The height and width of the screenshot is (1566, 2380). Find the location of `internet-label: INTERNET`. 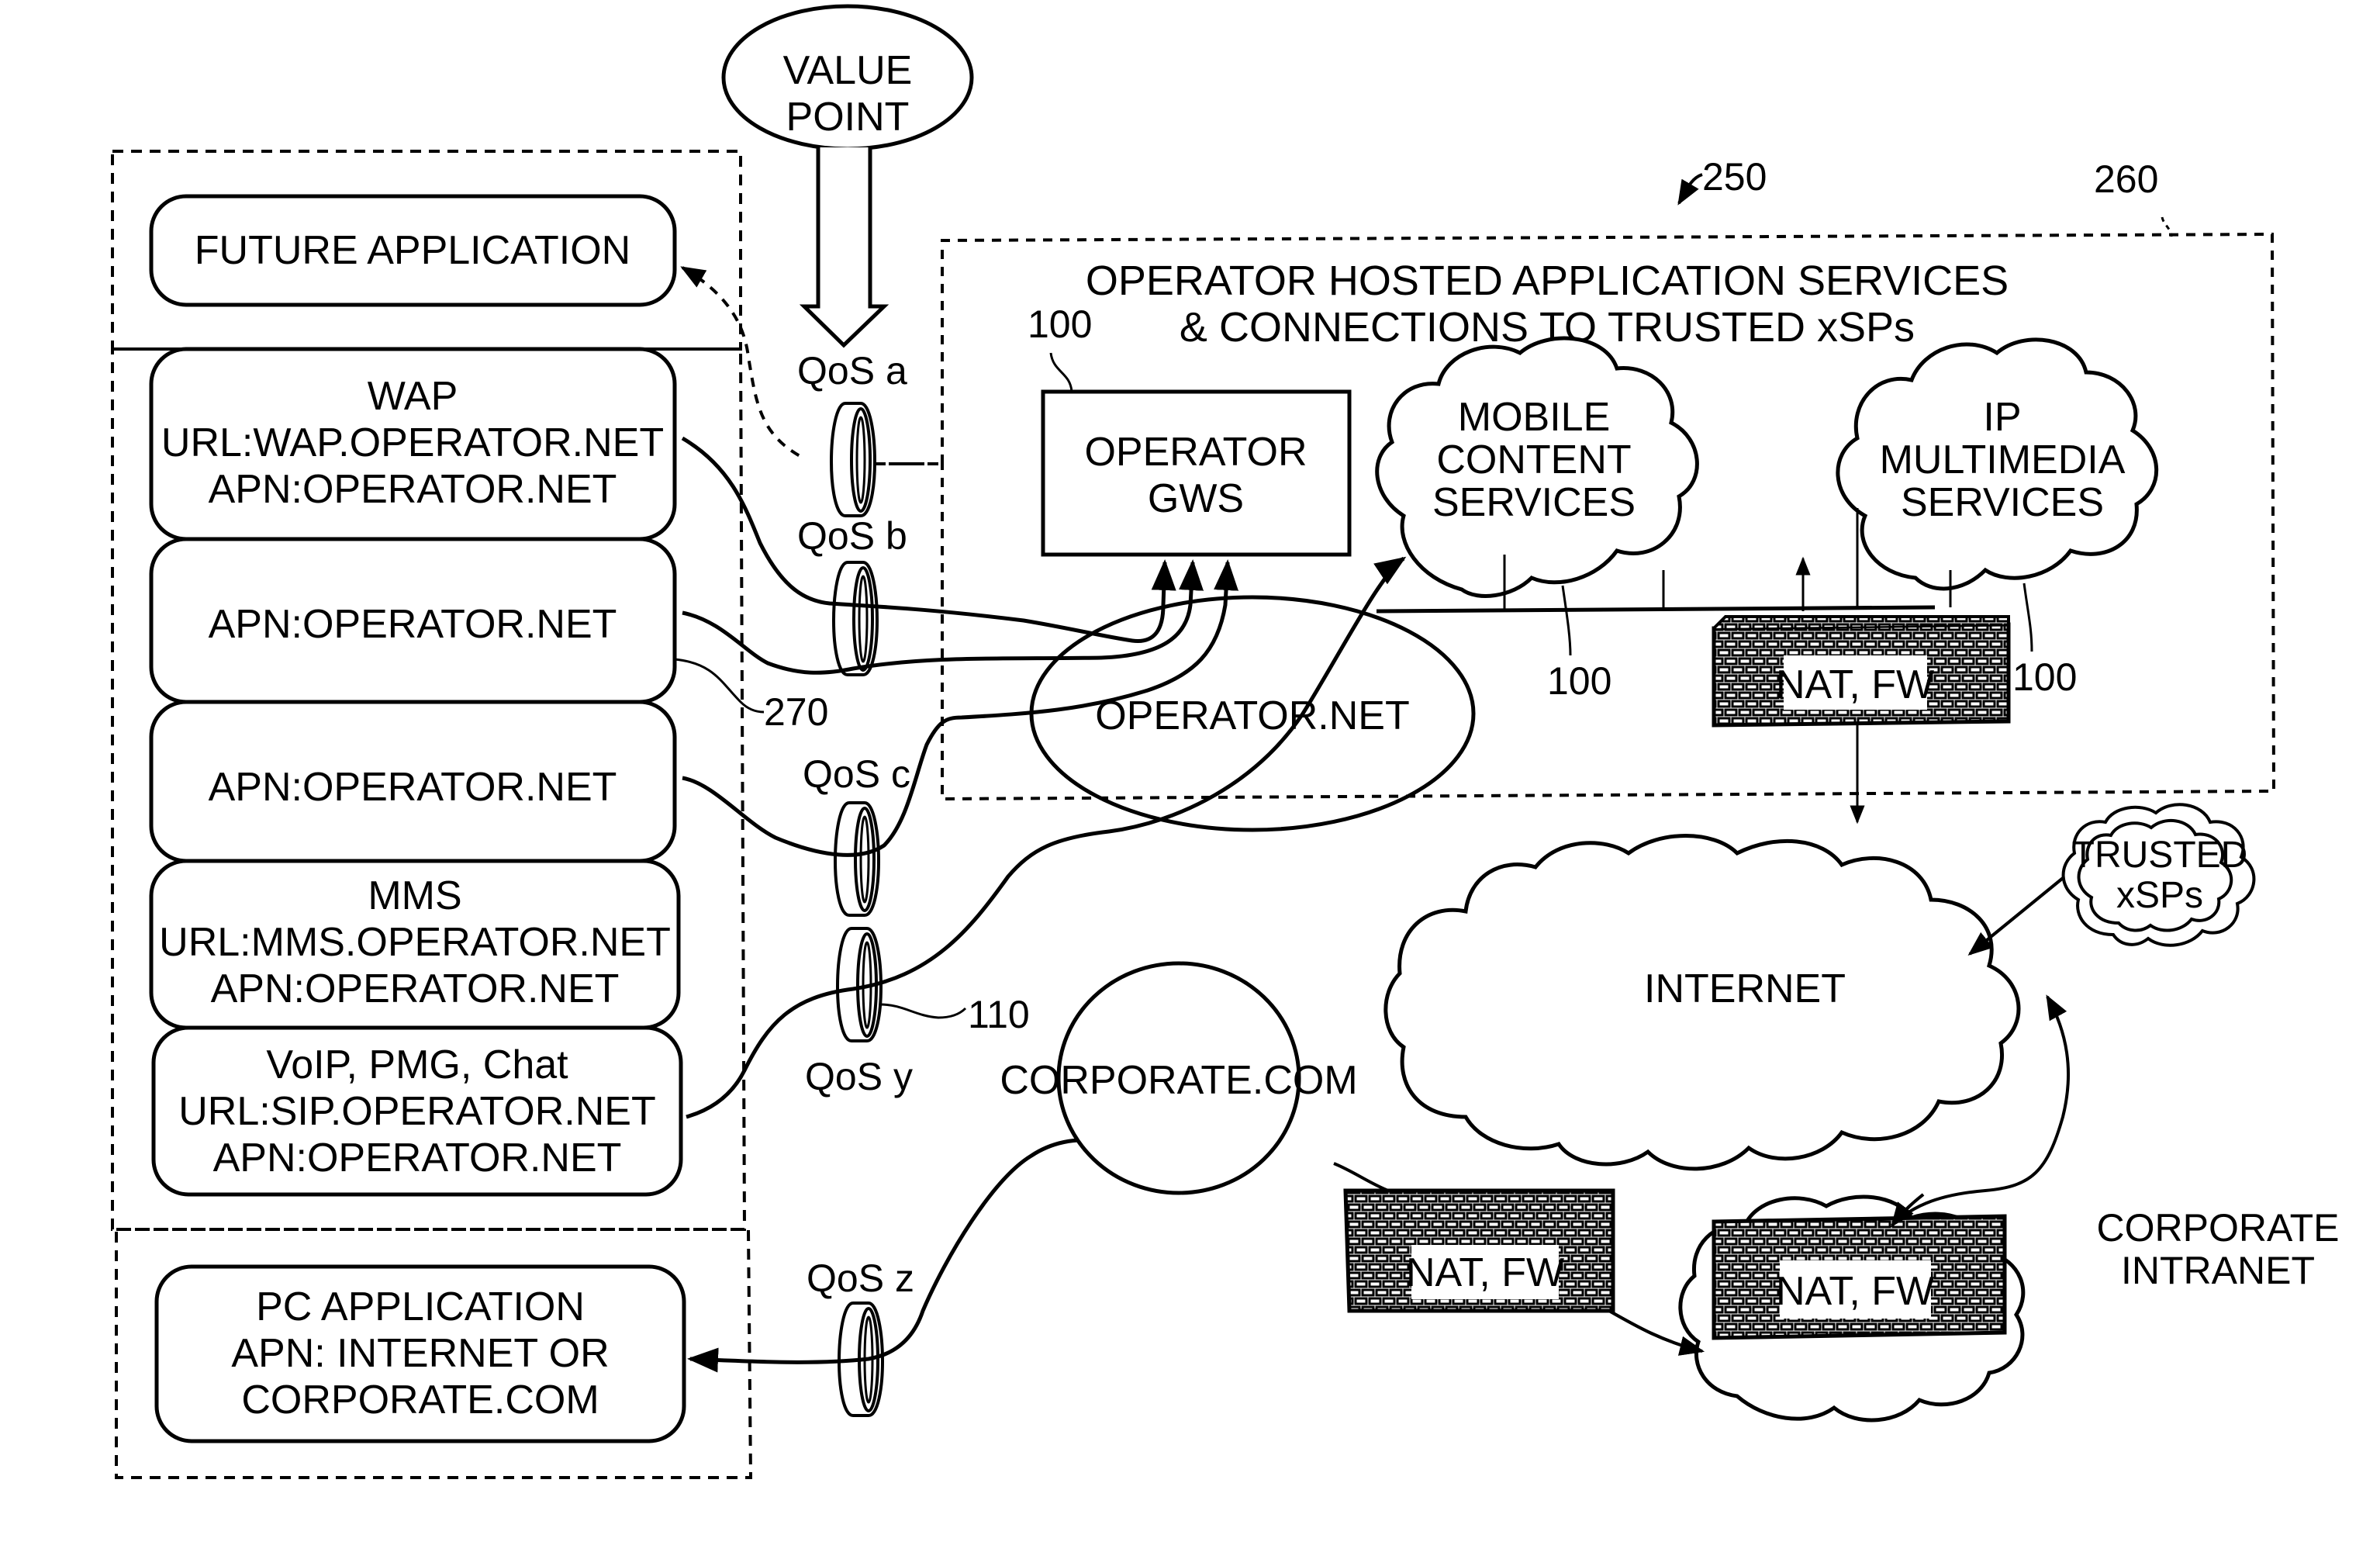

internet-label: INTERNET is located at coordinates (1745, 988).